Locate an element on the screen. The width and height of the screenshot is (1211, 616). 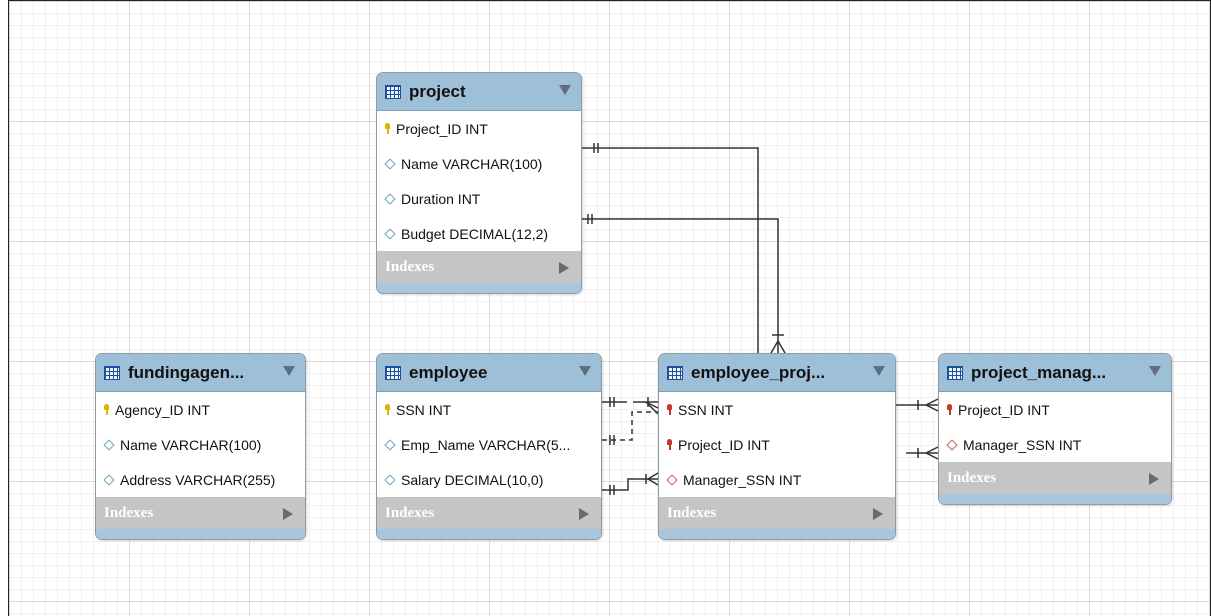
column-row: Duration INT is located at coordinates (479, 198).